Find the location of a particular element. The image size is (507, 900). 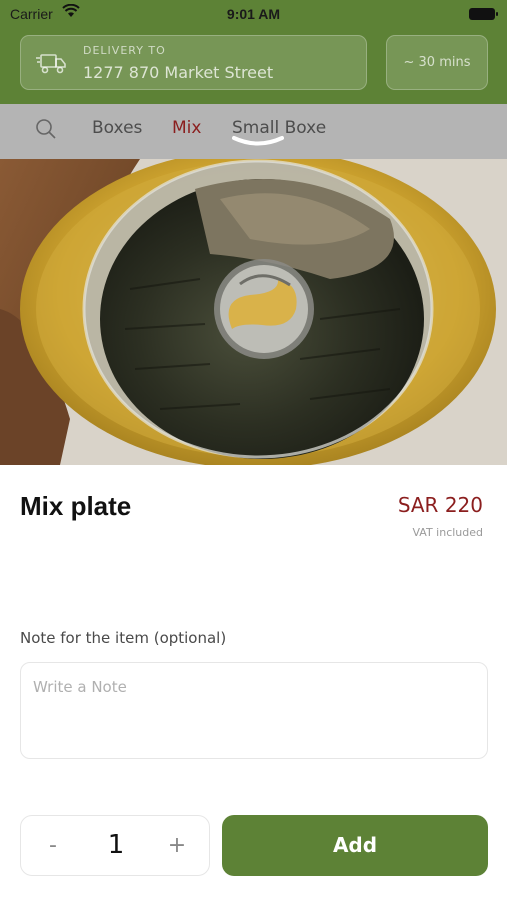

battery-icon is located at coordinates (483, 14).